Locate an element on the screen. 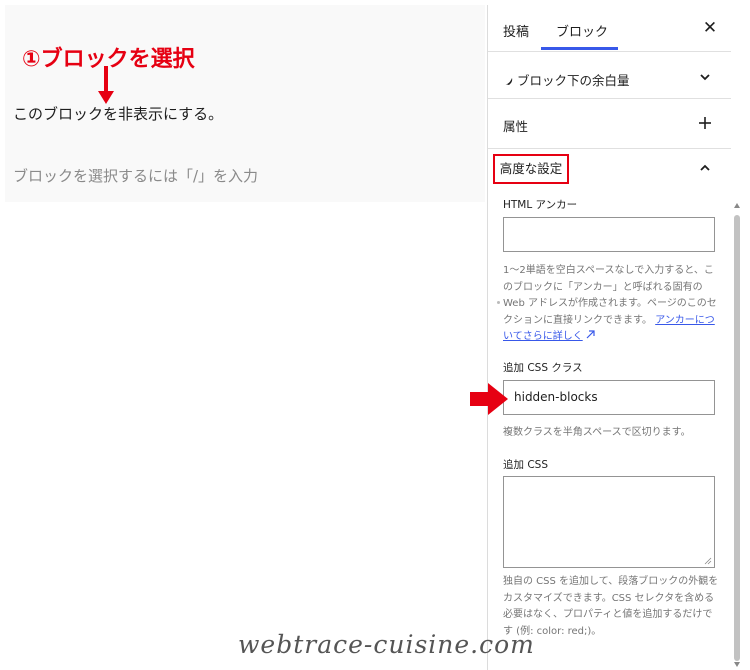 This screenshot has height=670, width=750. sidebar-tabs: 投稿 ブロック ✕ is located at coordinates (609, 28).